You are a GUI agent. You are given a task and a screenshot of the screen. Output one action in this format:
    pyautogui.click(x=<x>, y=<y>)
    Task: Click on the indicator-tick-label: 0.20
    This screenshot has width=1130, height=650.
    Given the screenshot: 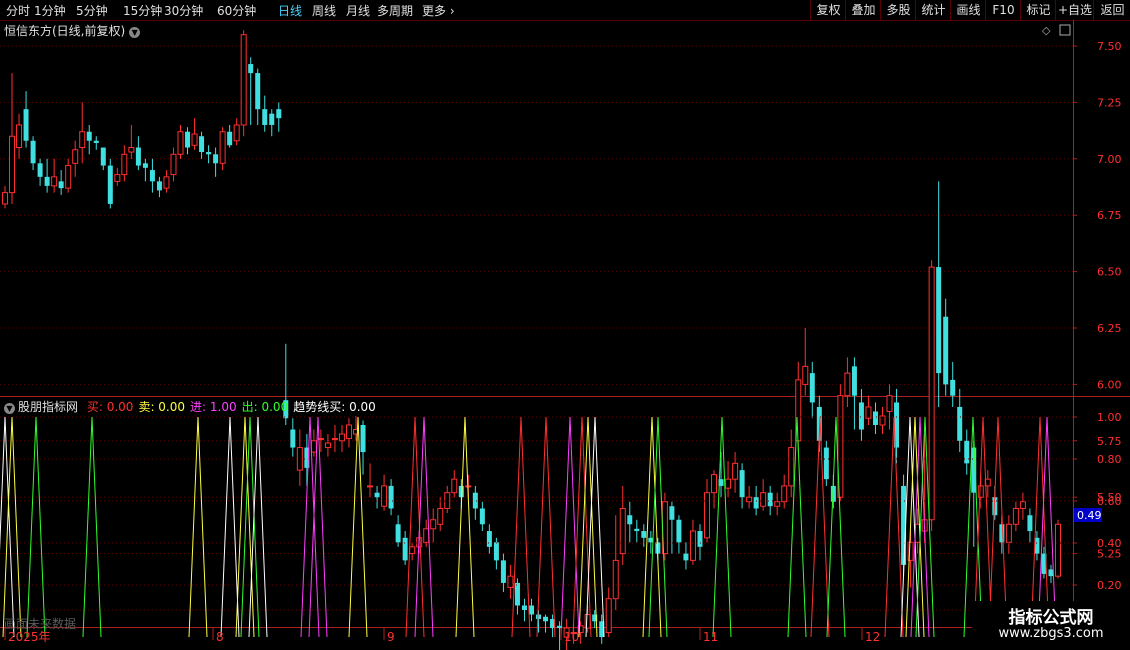 What is the action you would take?
    pyautogui.click(x=1109, y=585)
    